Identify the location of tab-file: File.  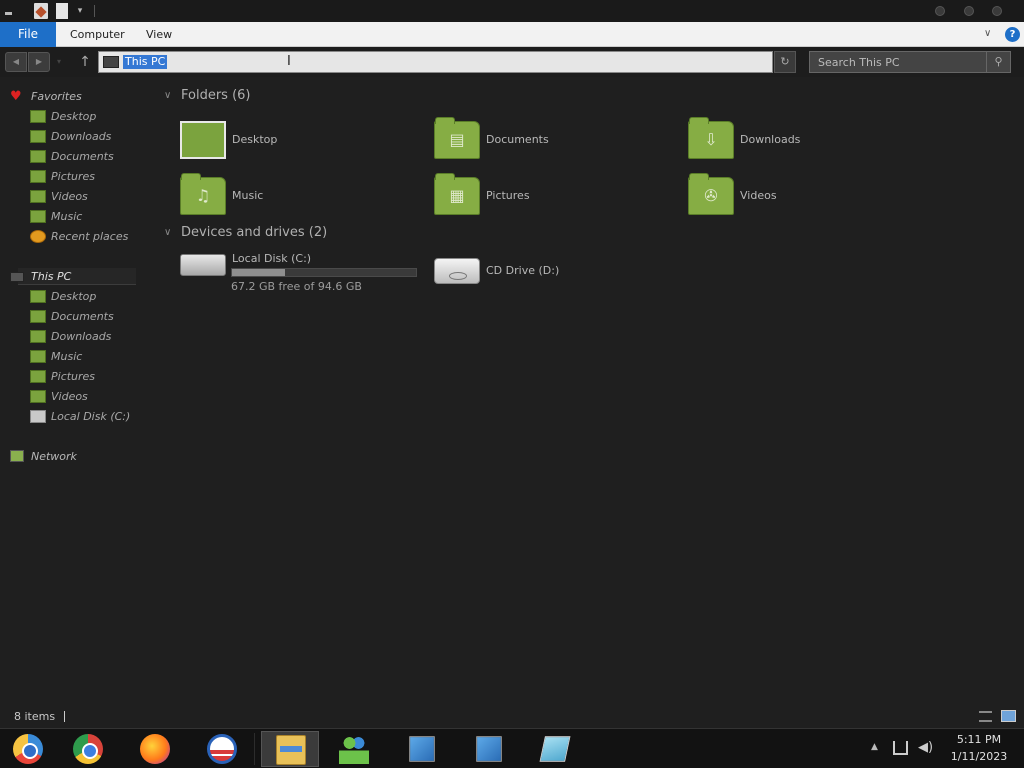
(28, 34).